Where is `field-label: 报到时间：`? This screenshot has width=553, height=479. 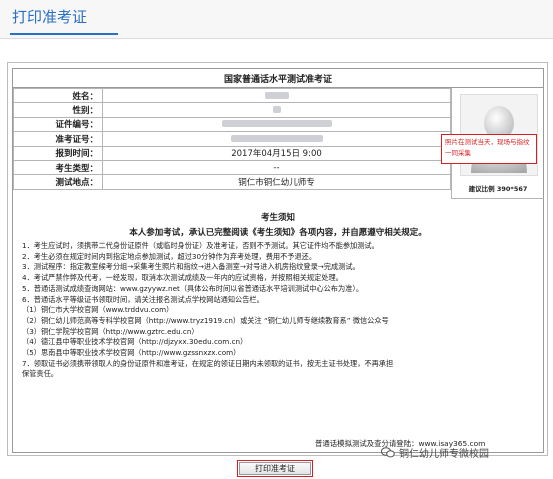 field-label: 报到时间： is located at coordinates (58, 153).